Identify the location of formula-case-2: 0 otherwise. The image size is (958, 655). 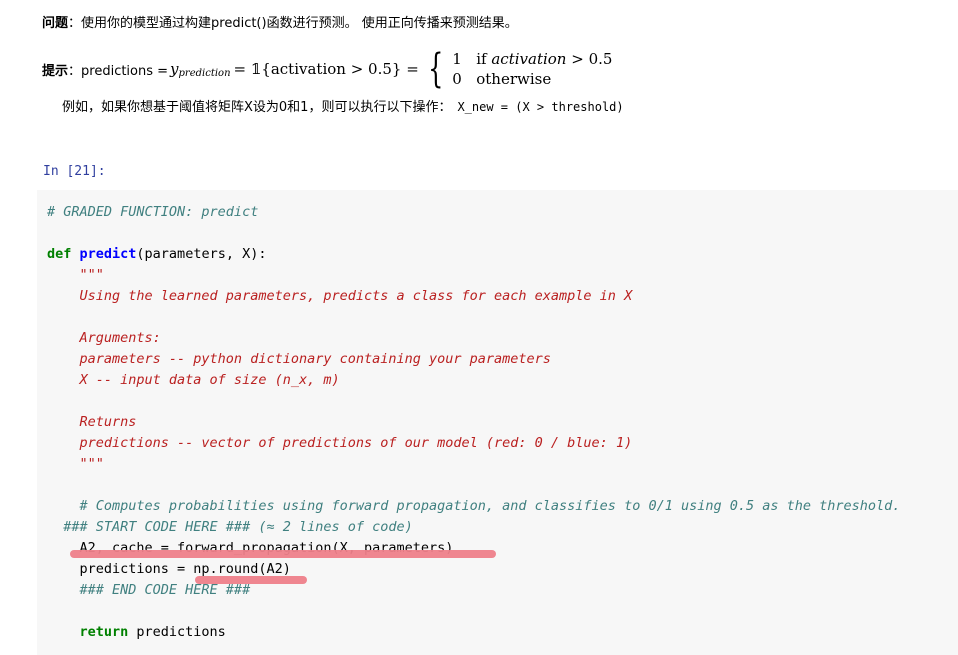
(532, 79).